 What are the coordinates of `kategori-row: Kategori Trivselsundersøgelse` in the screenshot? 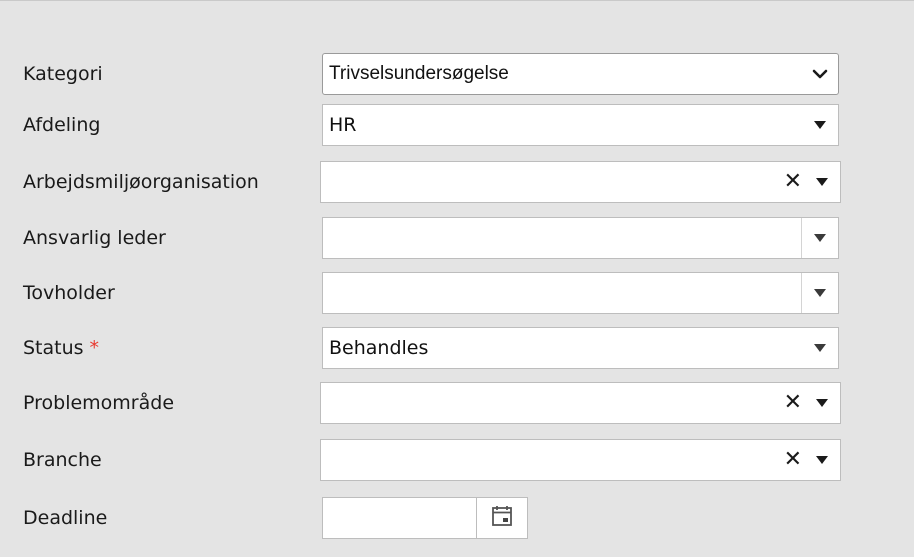 It's located at (457, 74).